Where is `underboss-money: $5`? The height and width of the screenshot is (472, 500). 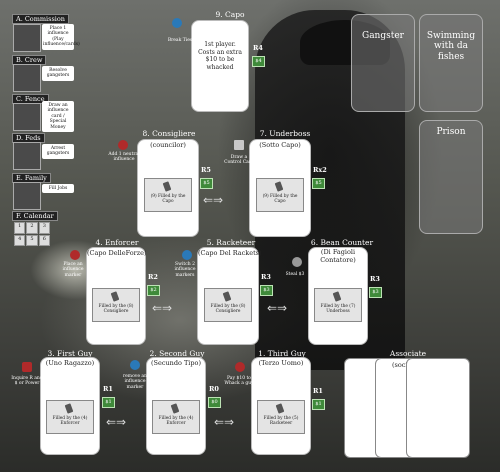 underboss-money: $5 is located at coordinates (318, 183).